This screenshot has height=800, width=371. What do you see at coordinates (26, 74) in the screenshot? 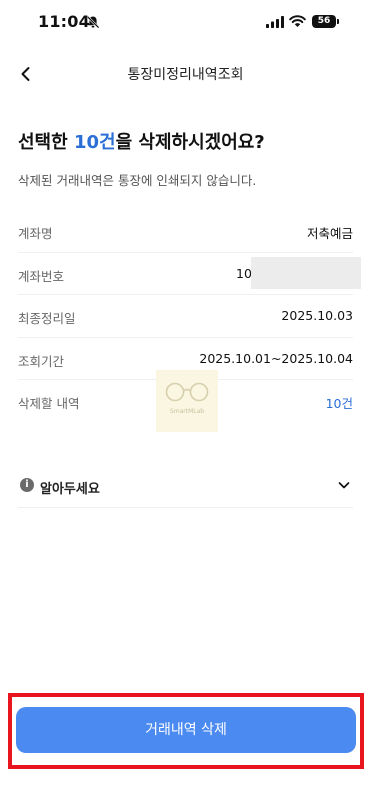
I see `back-arrow-icon` at bounding box center [26, 74].